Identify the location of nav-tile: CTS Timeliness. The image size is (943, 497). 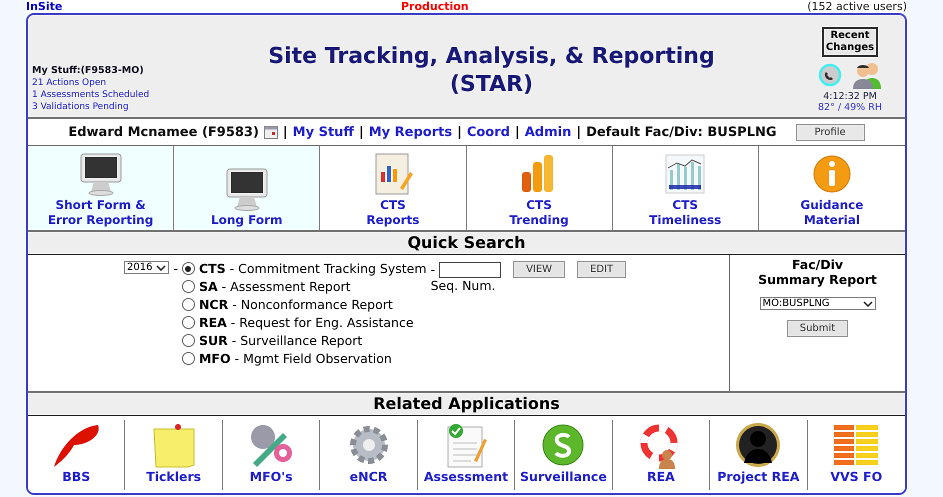
(685, 188).